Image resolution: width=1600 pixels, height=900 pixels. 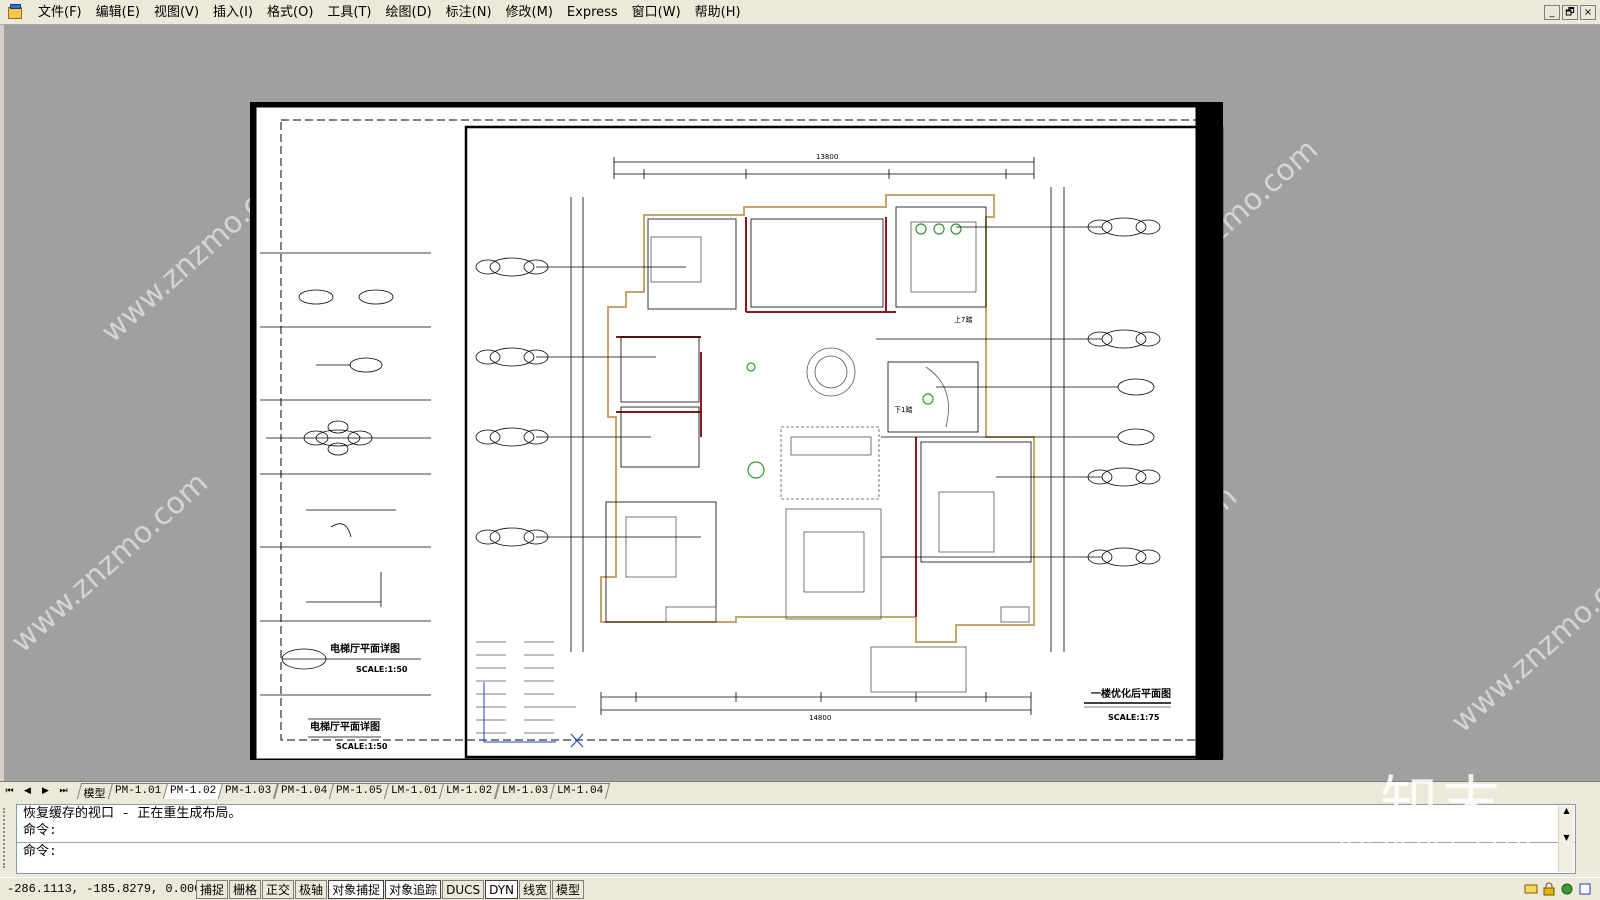 I want to click on first-tab-button: ⏮, so click(x=9, y=791).